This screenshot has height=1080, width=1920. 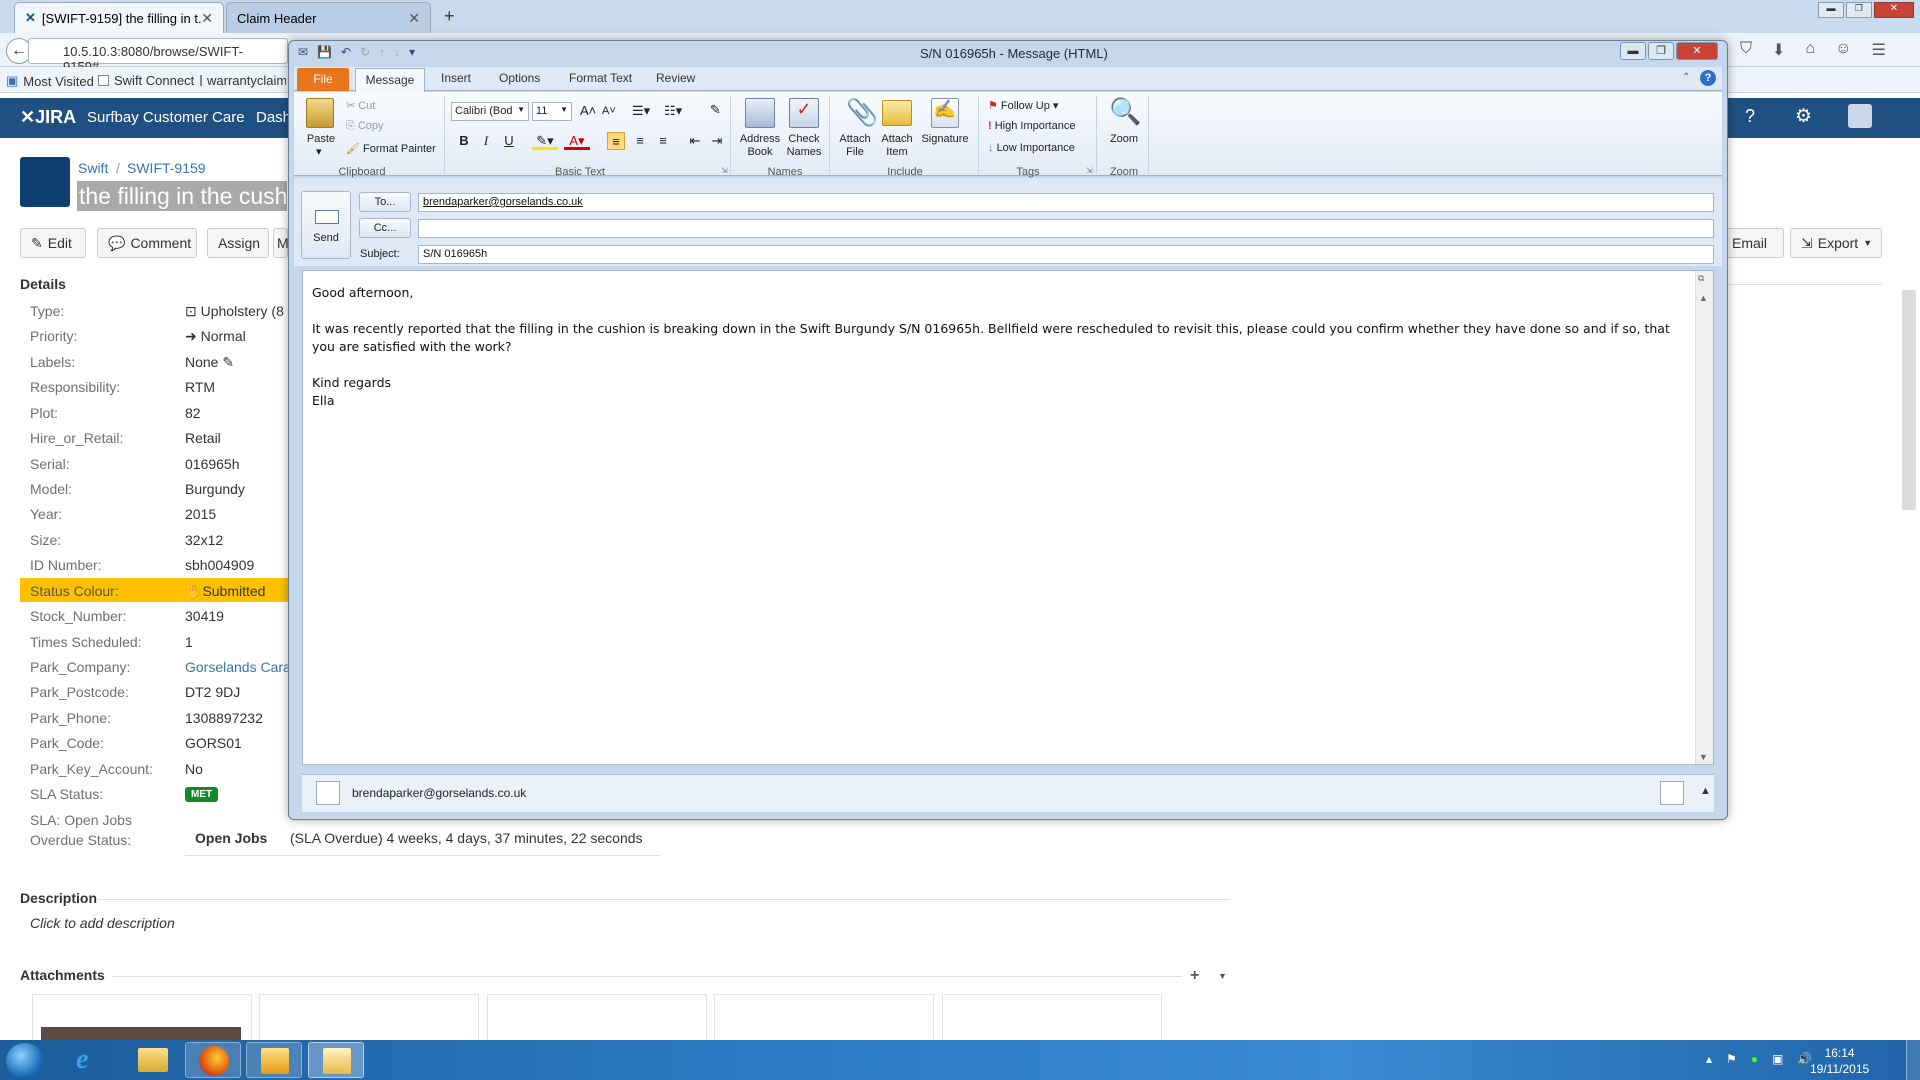 What do you see at coordinates (365, 52) in the screenshot?
I see `redo-icon: ↻` at bounding box center [365, 52].